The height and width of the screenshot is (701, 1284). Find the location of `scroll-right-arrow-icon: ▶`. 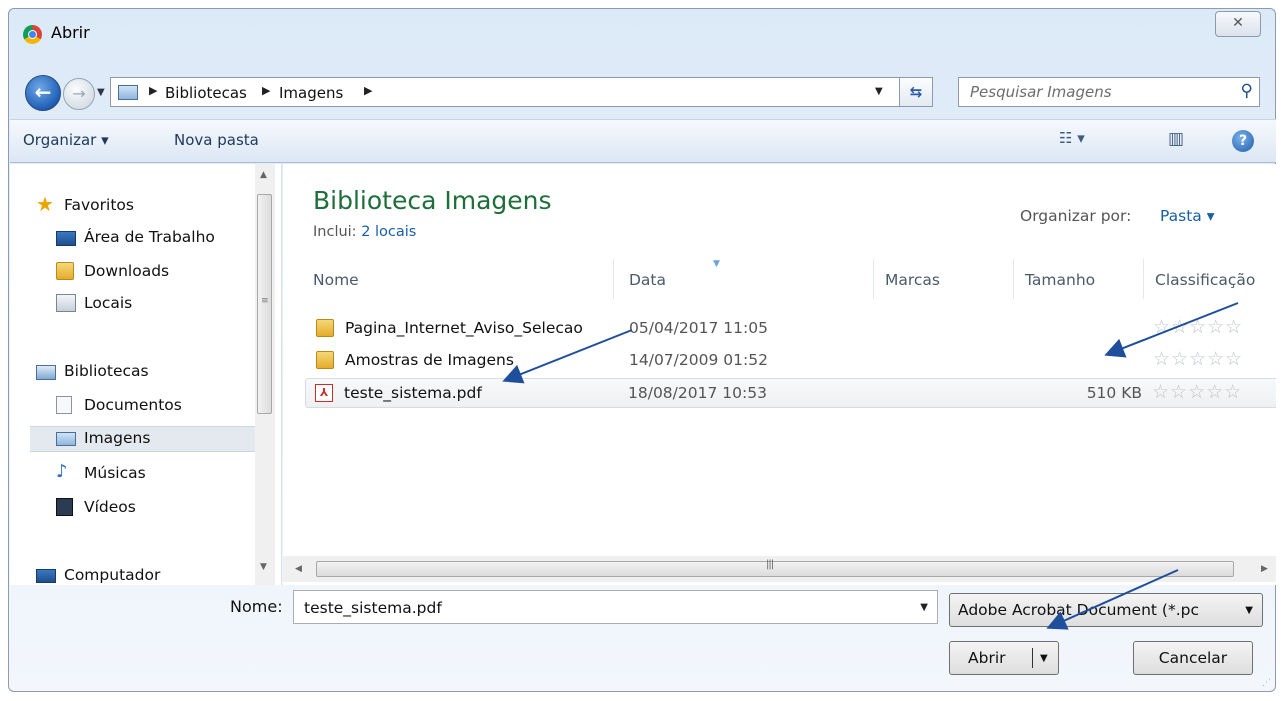

scroll-right-arrow-icon: ▶ is located at coordinates (1264, 569).